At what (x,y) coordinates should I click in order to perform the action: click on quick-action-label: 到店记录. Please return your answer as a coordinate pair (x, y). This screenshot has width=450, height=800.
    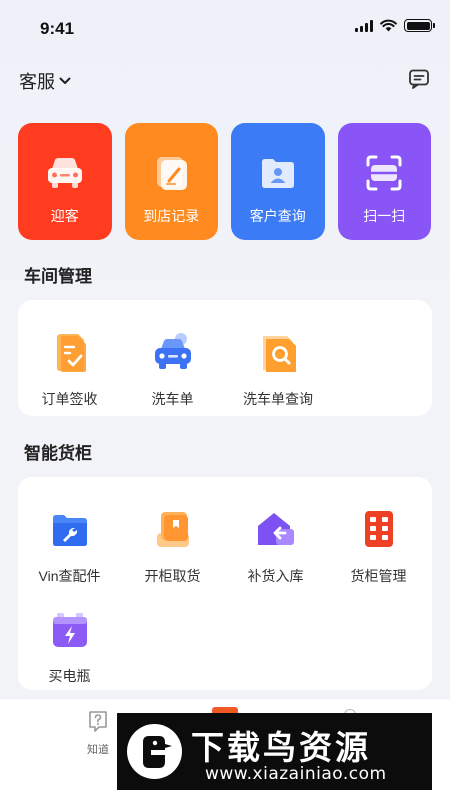
    Looking at the image, I should click on (171, 216).